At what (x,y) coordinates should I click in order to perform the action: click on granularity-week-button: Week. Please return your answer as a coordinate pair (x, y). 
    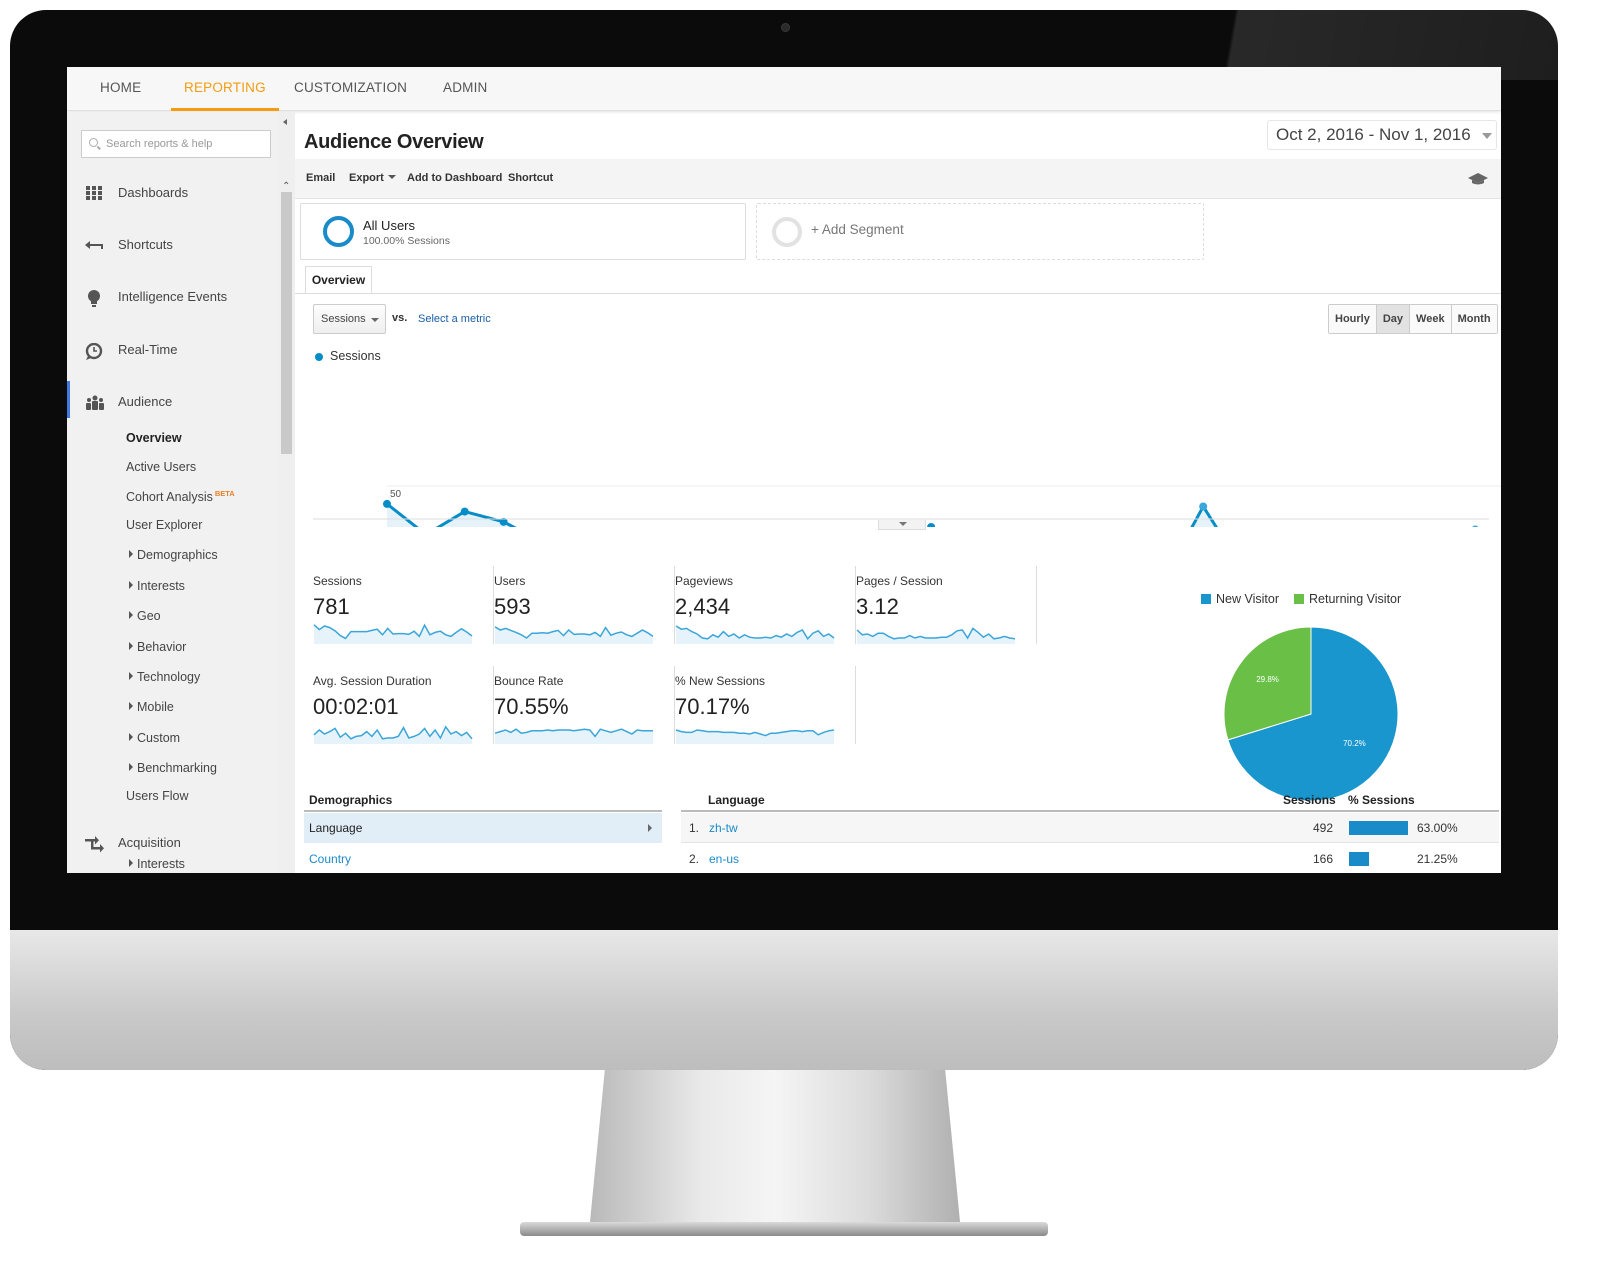
    Looking at the image, I should click on (1431, 319).